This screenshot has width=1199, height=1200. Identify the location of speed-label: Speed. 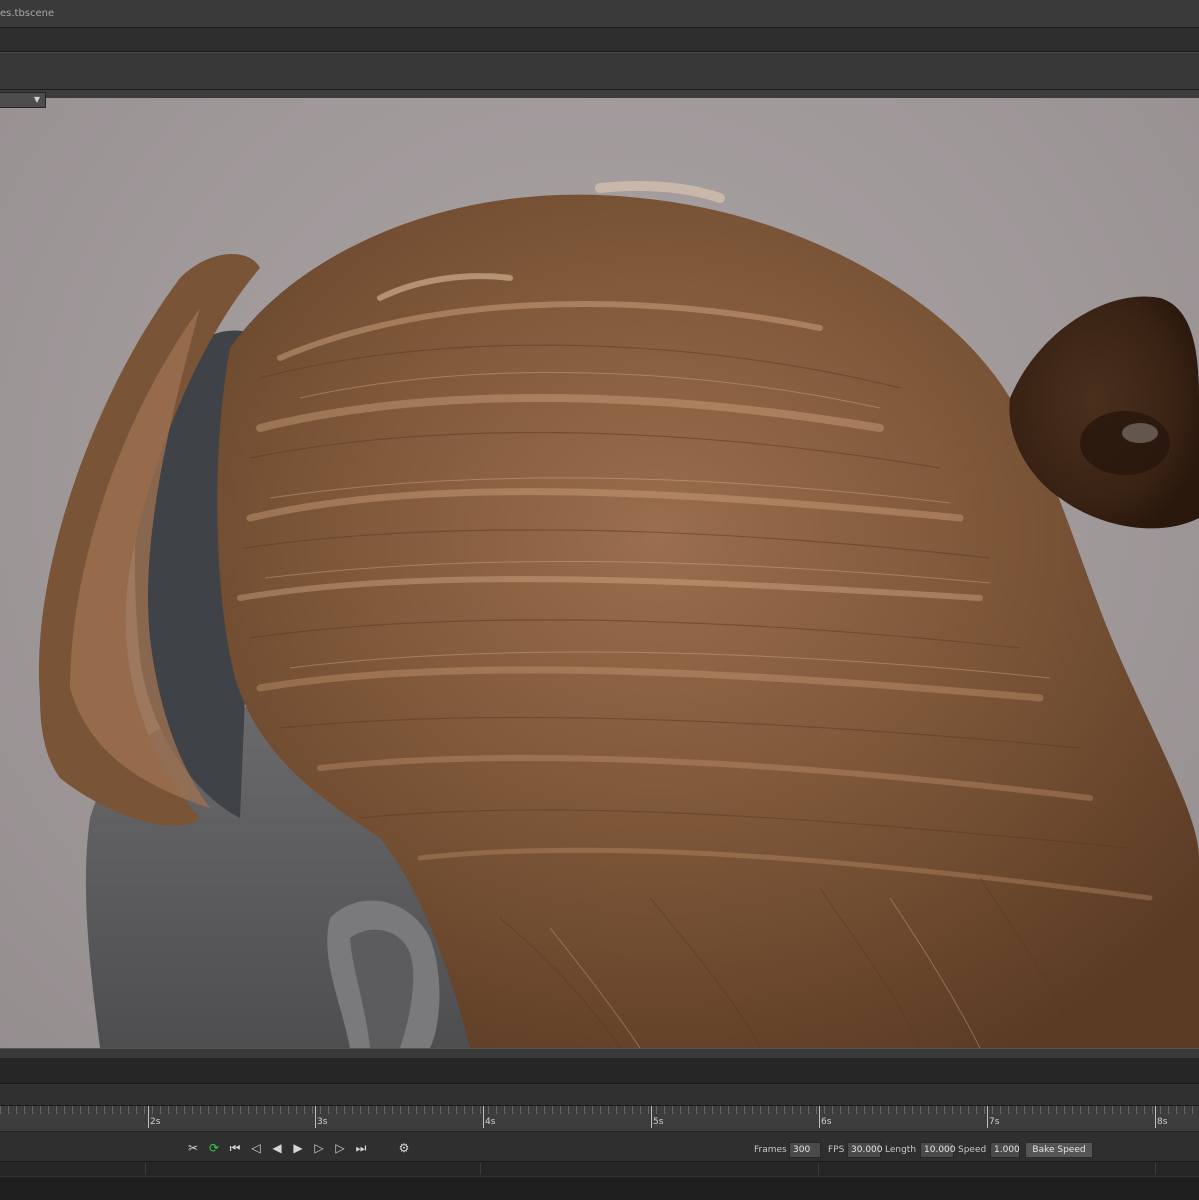
(972, 1150).